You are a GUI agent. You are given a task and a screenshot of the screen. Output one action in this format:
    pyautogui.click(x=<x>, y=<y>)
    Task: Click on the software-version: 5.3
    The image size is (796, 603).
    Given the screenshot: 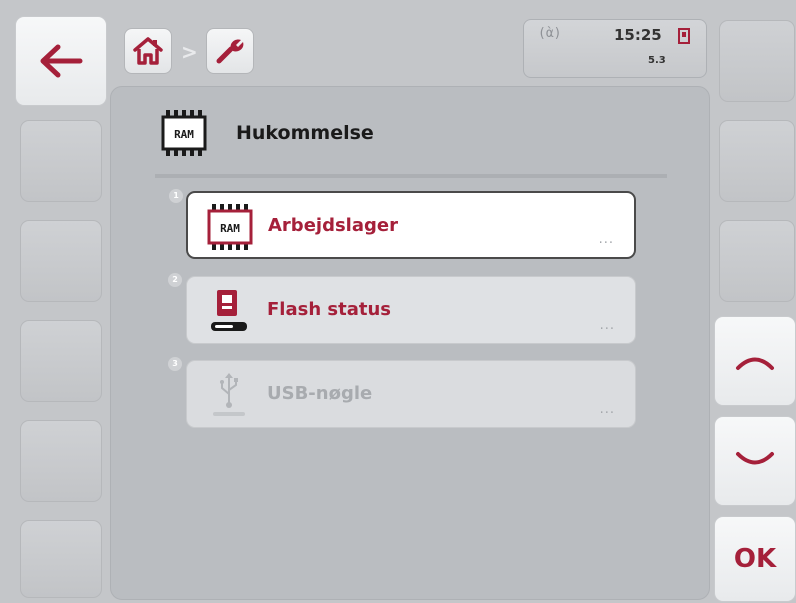 What is the action you would take?
    pyautogui.click(x=657, y=60)
    